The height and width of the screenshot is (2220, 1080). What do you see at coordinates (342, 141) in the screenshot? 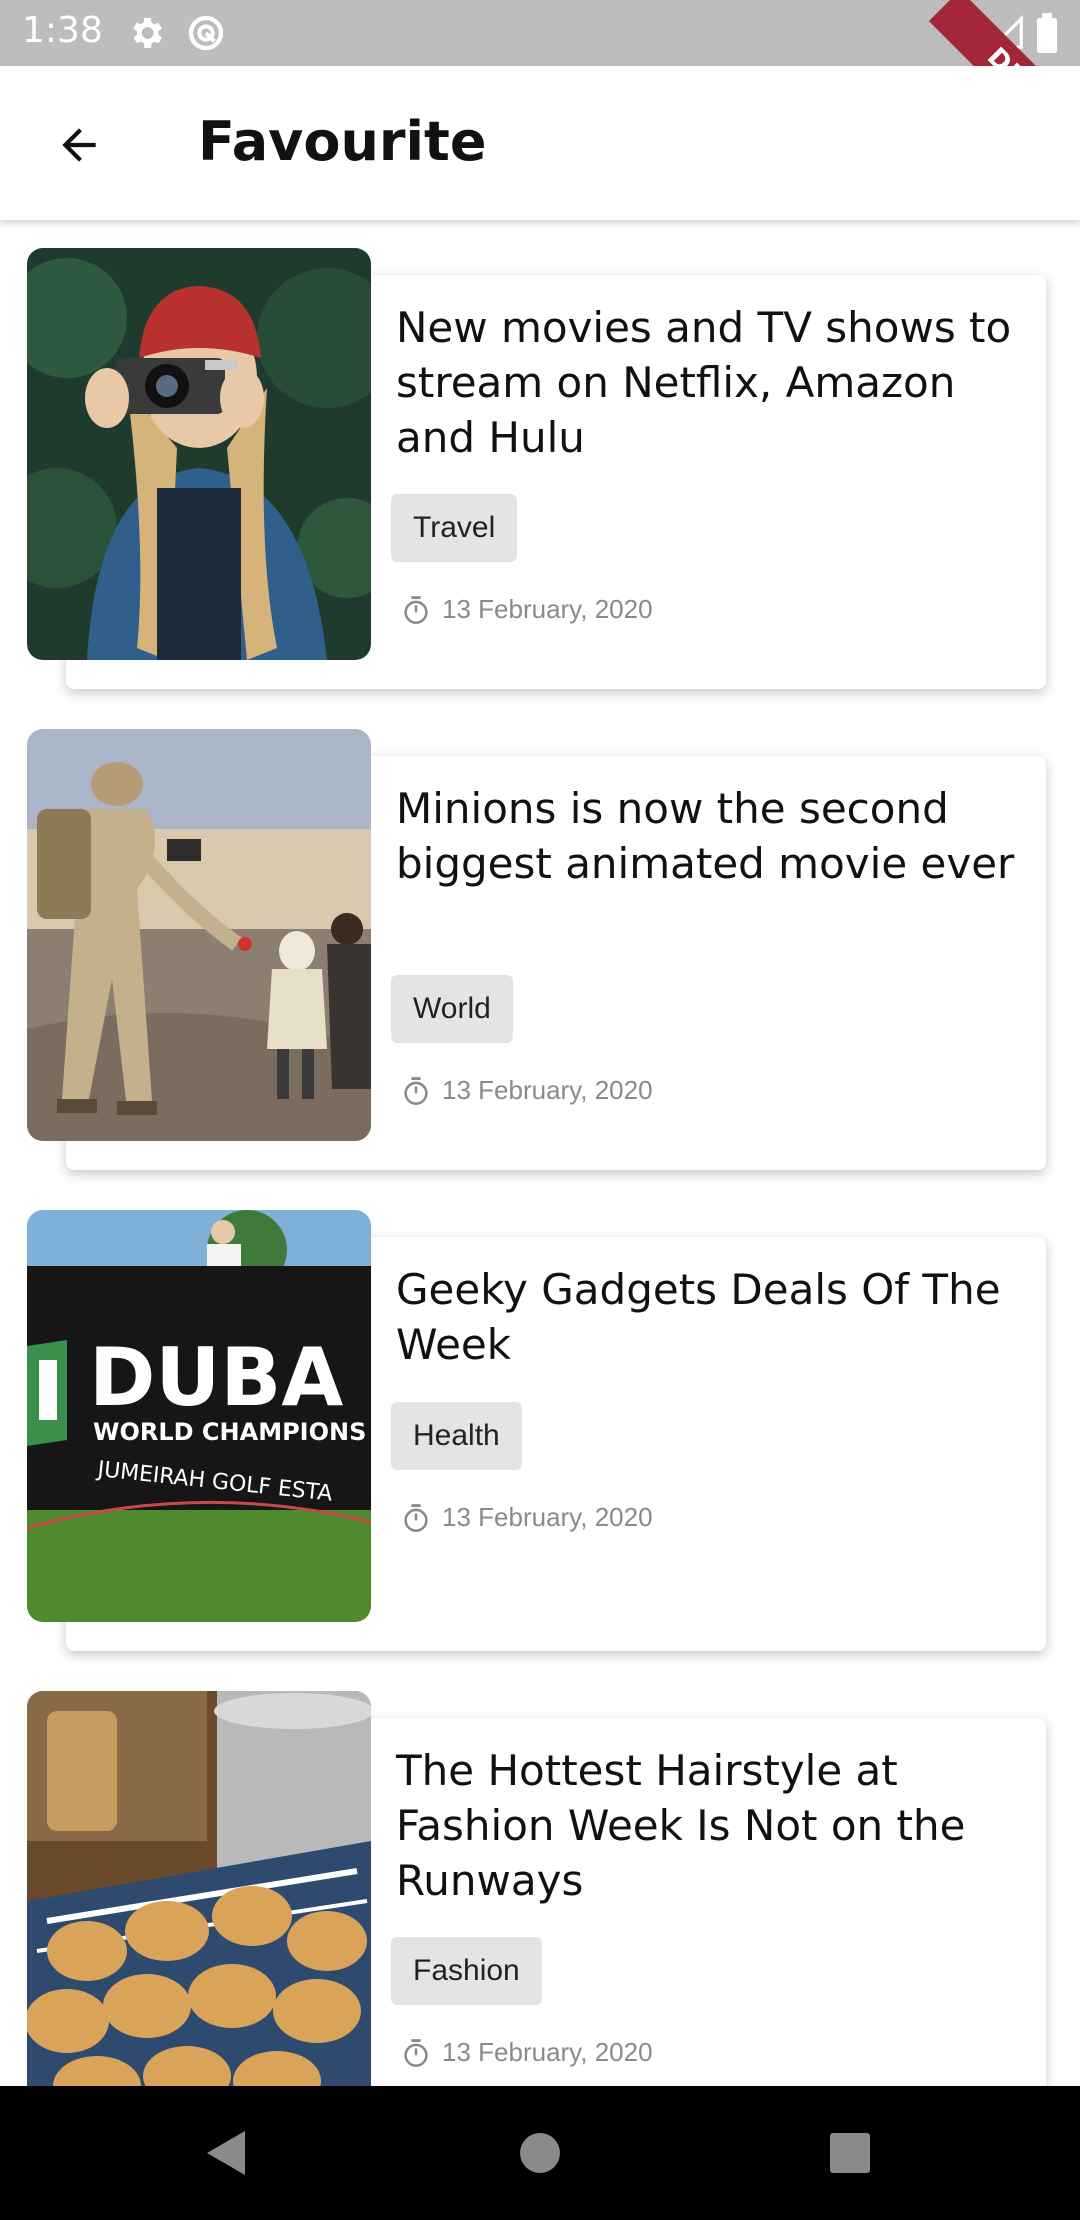
I see `page-title: Favourite` at bounding box center [342, 141].